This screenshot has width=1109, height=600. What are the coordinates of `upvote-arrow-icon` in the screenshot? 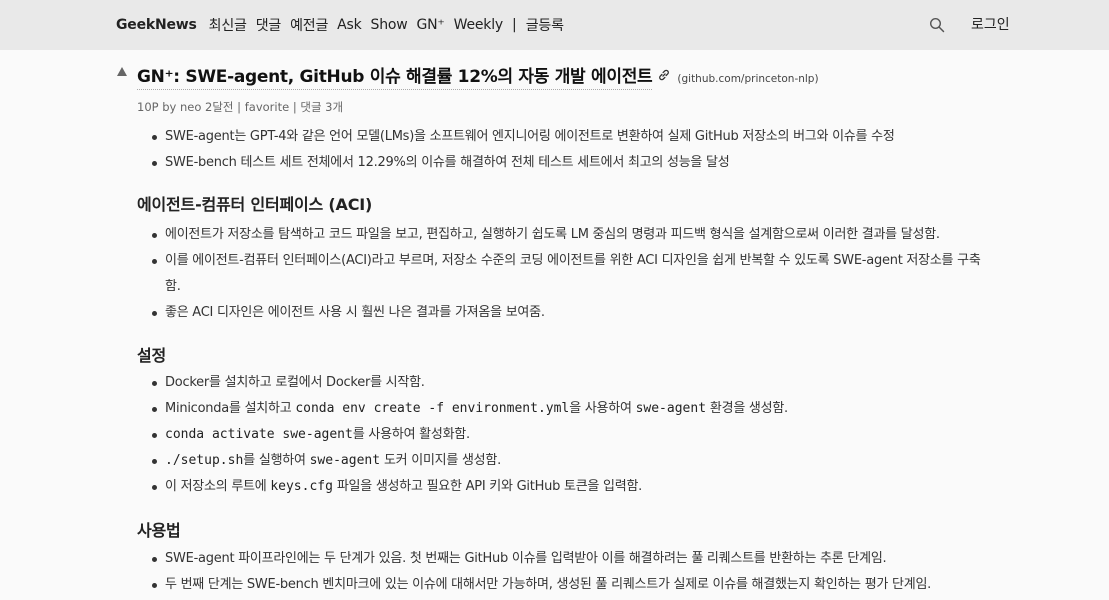 It's located at (122, 71).